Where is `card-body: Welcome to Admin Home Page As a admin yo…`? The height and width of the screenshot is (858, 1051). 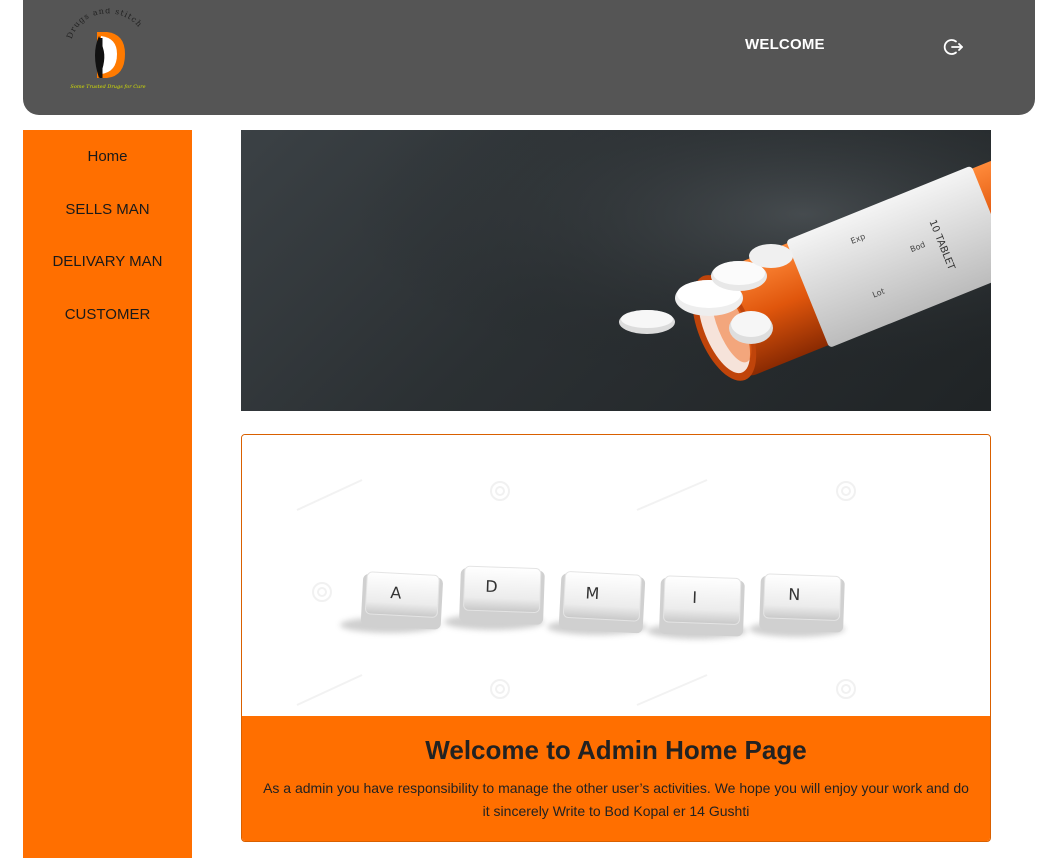 card-body: Welcome to Admin Home Page As a admin yo… is located at coordinates (616, 778).